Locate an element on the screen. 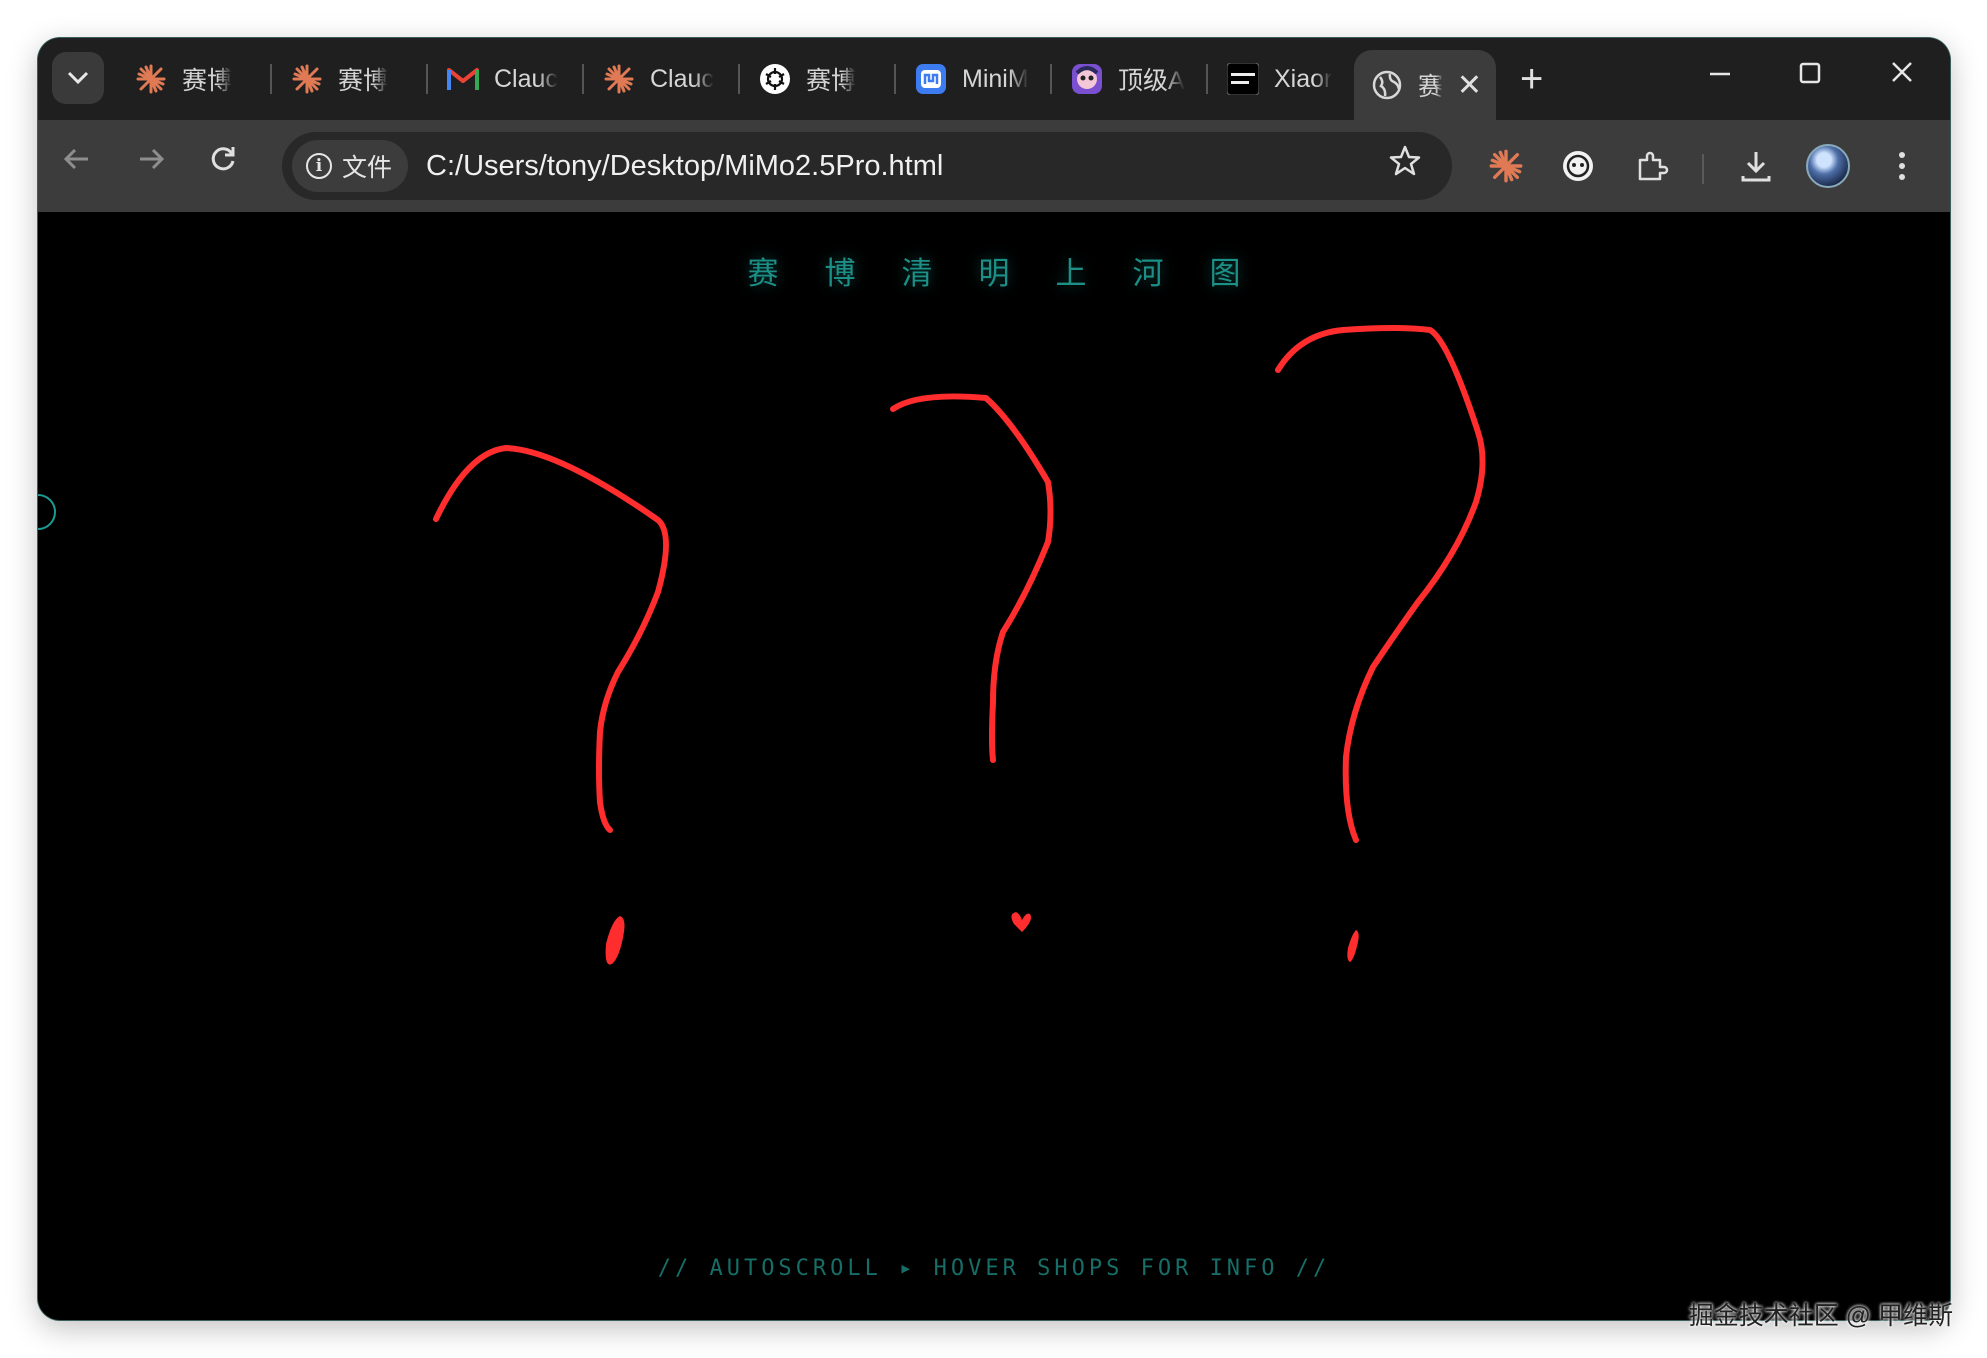 This screenshot has width=1987, height=1358. reload-button is located at coordinates (223, 163).